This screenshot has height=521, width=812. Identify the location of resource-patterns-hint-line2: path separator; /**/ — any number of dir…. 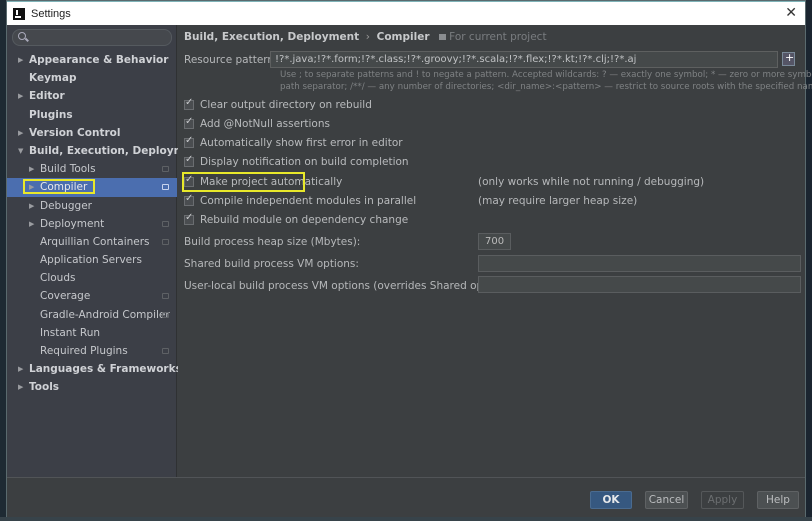
(546, 87).